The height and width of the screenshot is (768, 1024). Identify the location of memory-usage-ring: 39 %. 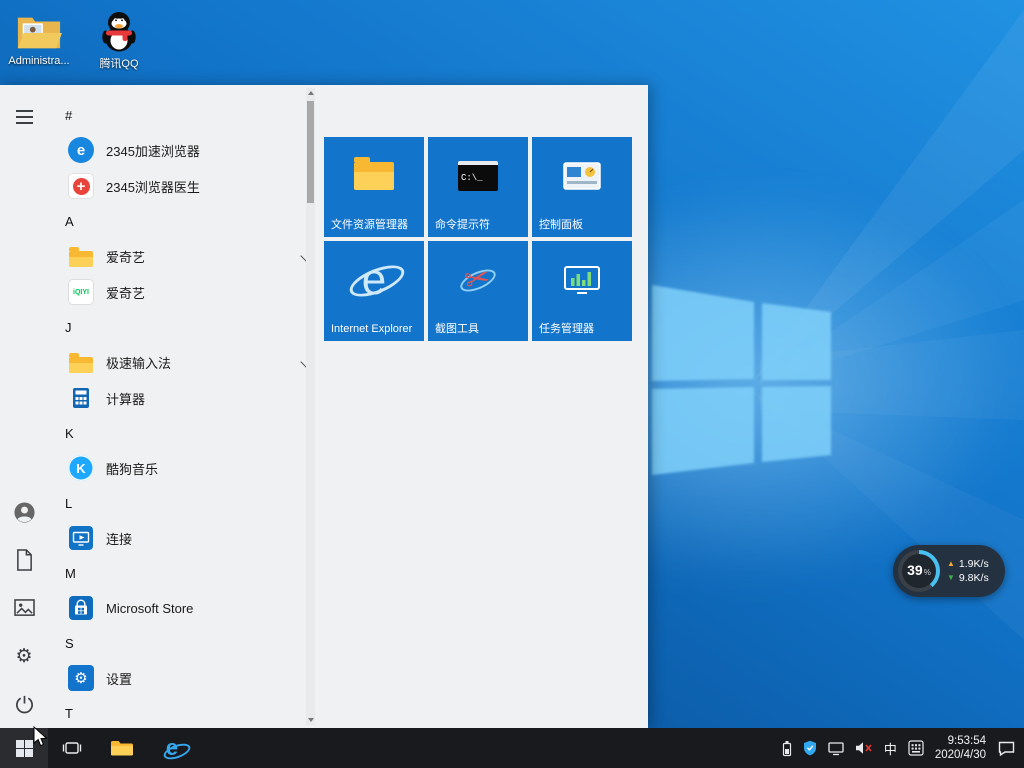
(919, 571).